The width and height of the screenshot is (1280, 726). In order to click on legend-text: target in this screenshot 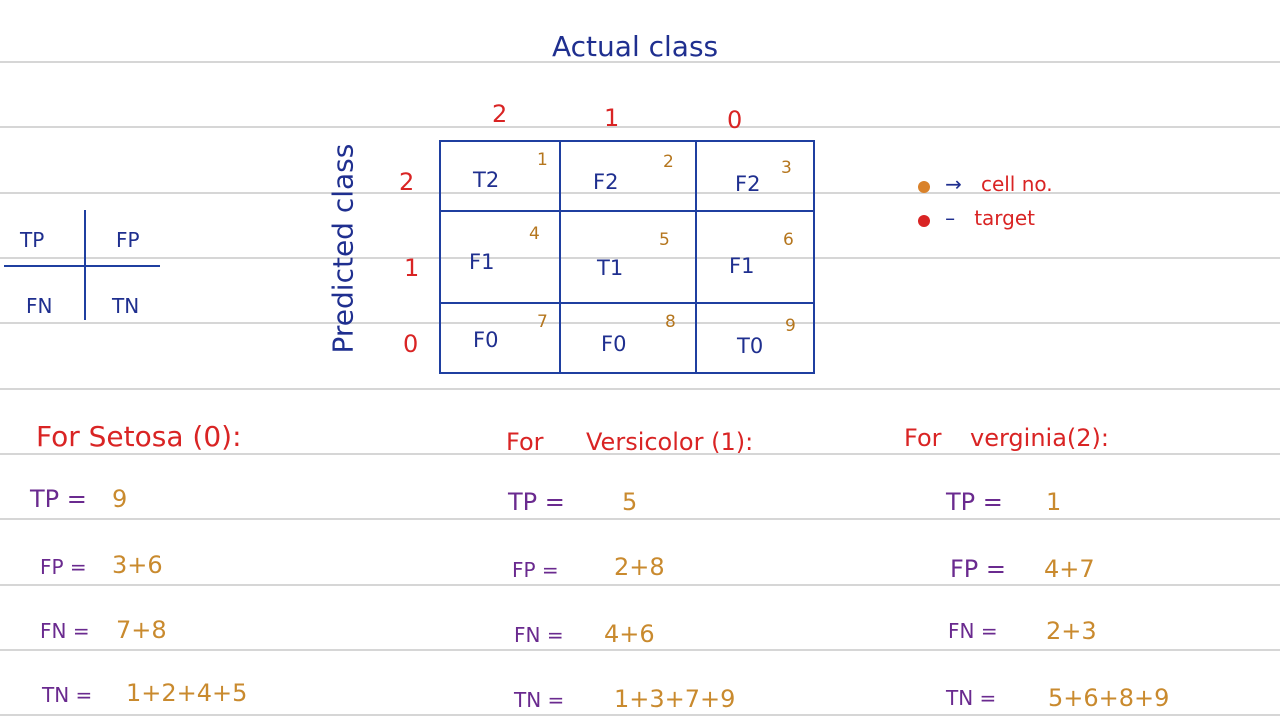, I will do `click(1004, 218)`.